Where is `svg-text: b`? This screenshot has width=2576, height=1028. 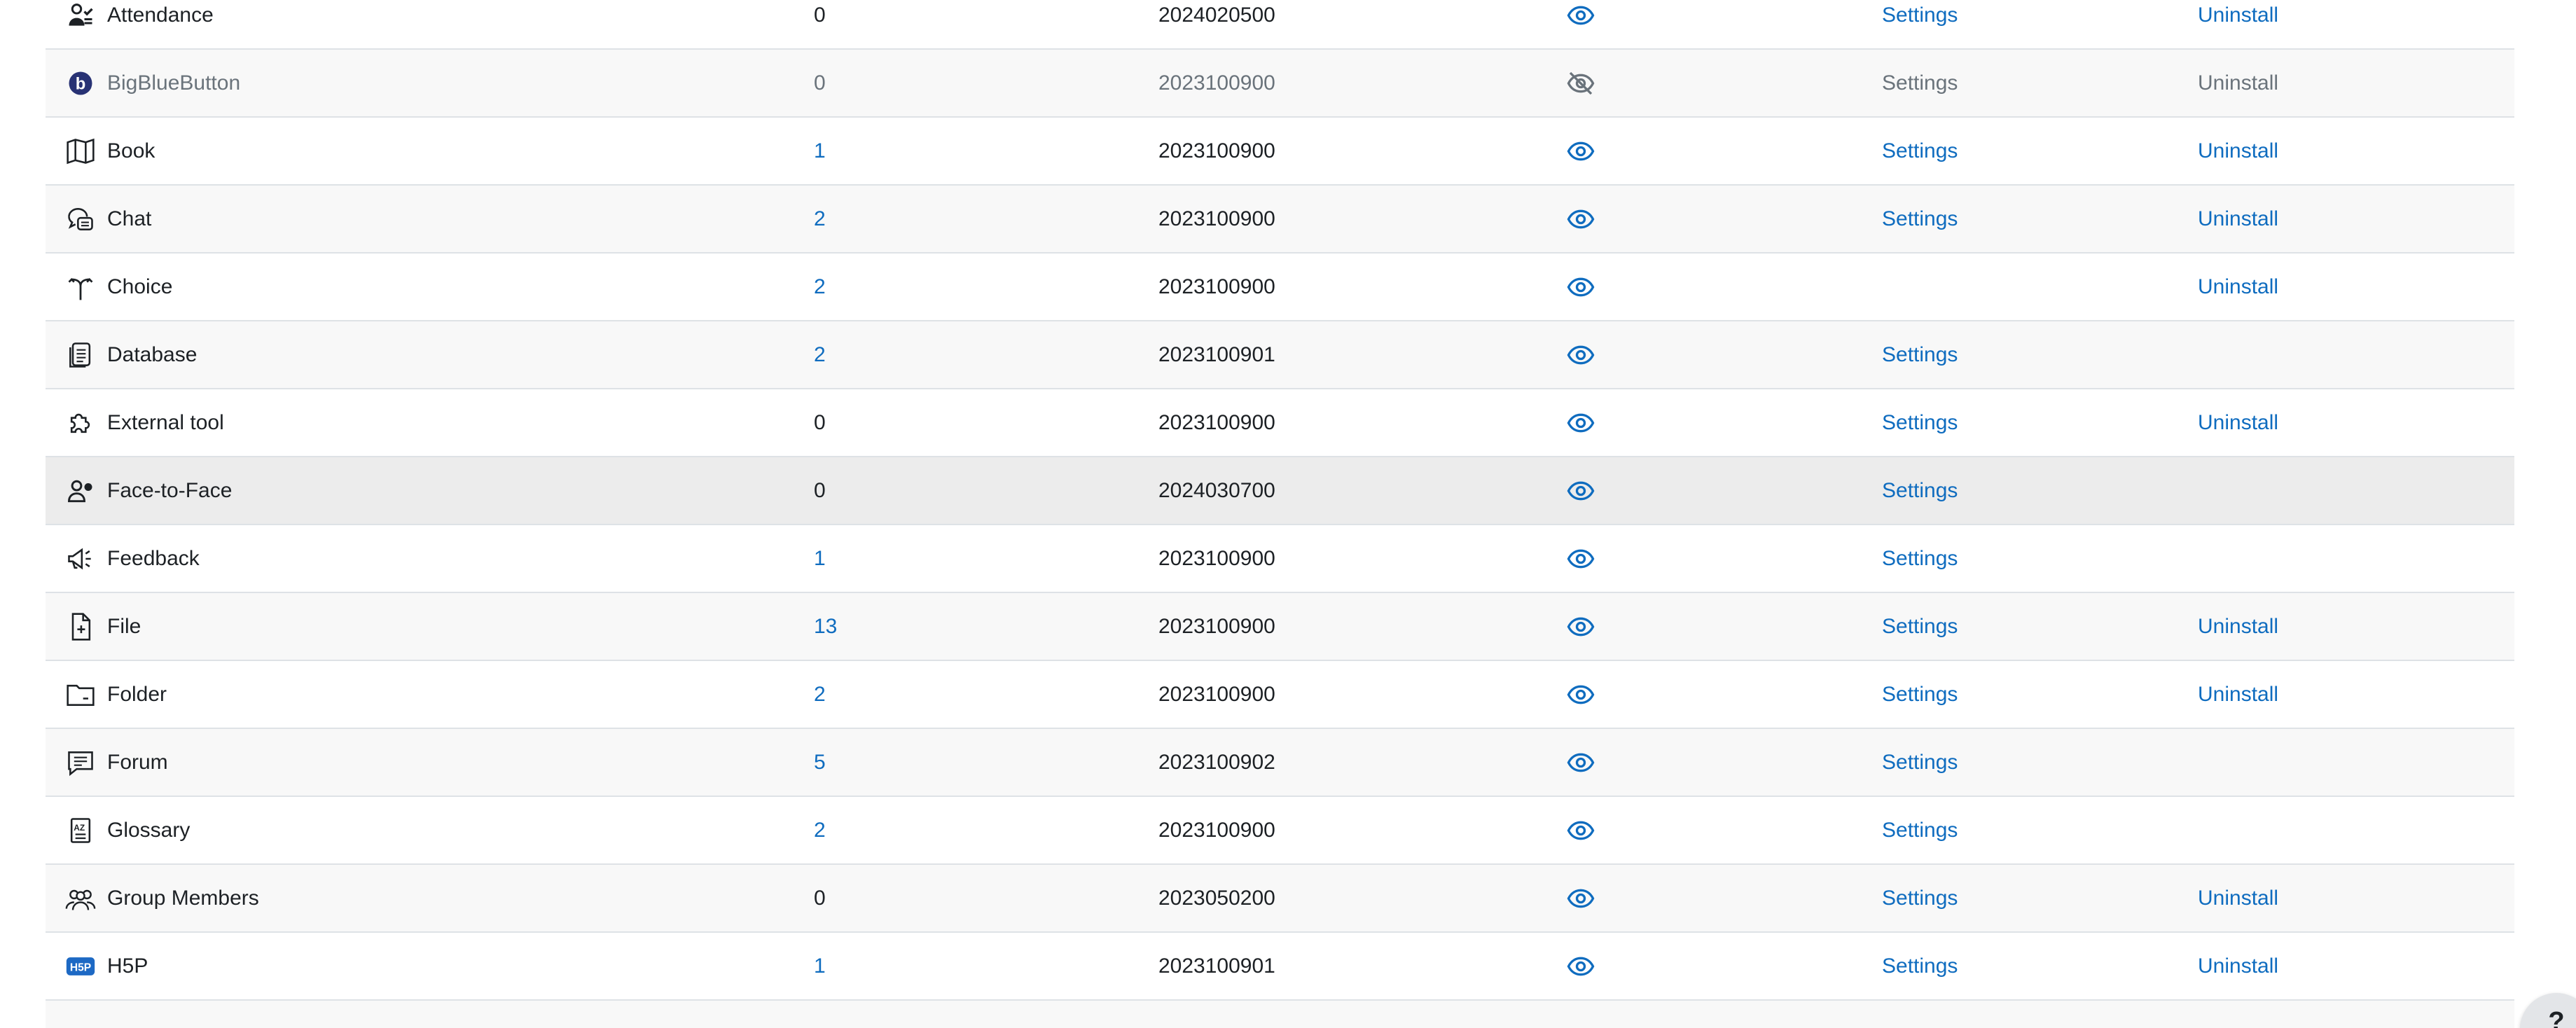
svg-text: b is located at coordinates (81, 83).